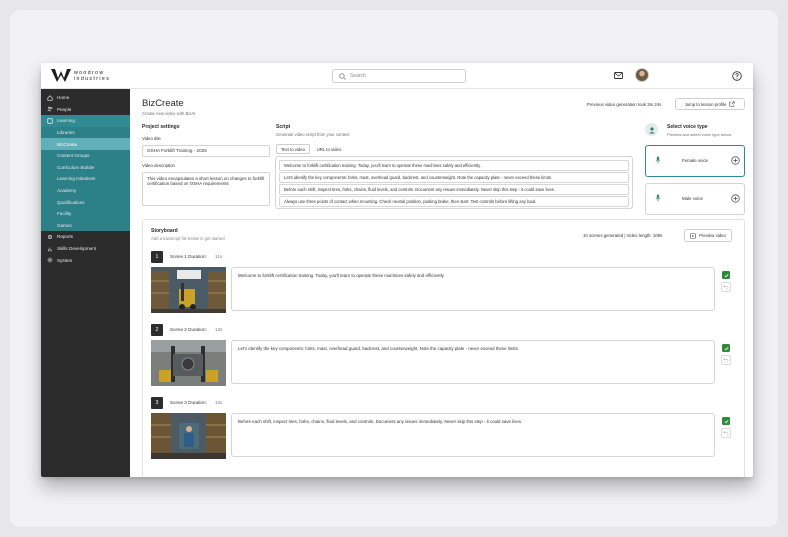 The width and height of the screenshot is (788, 537). I want to click on book-icon, so click(49, 121).